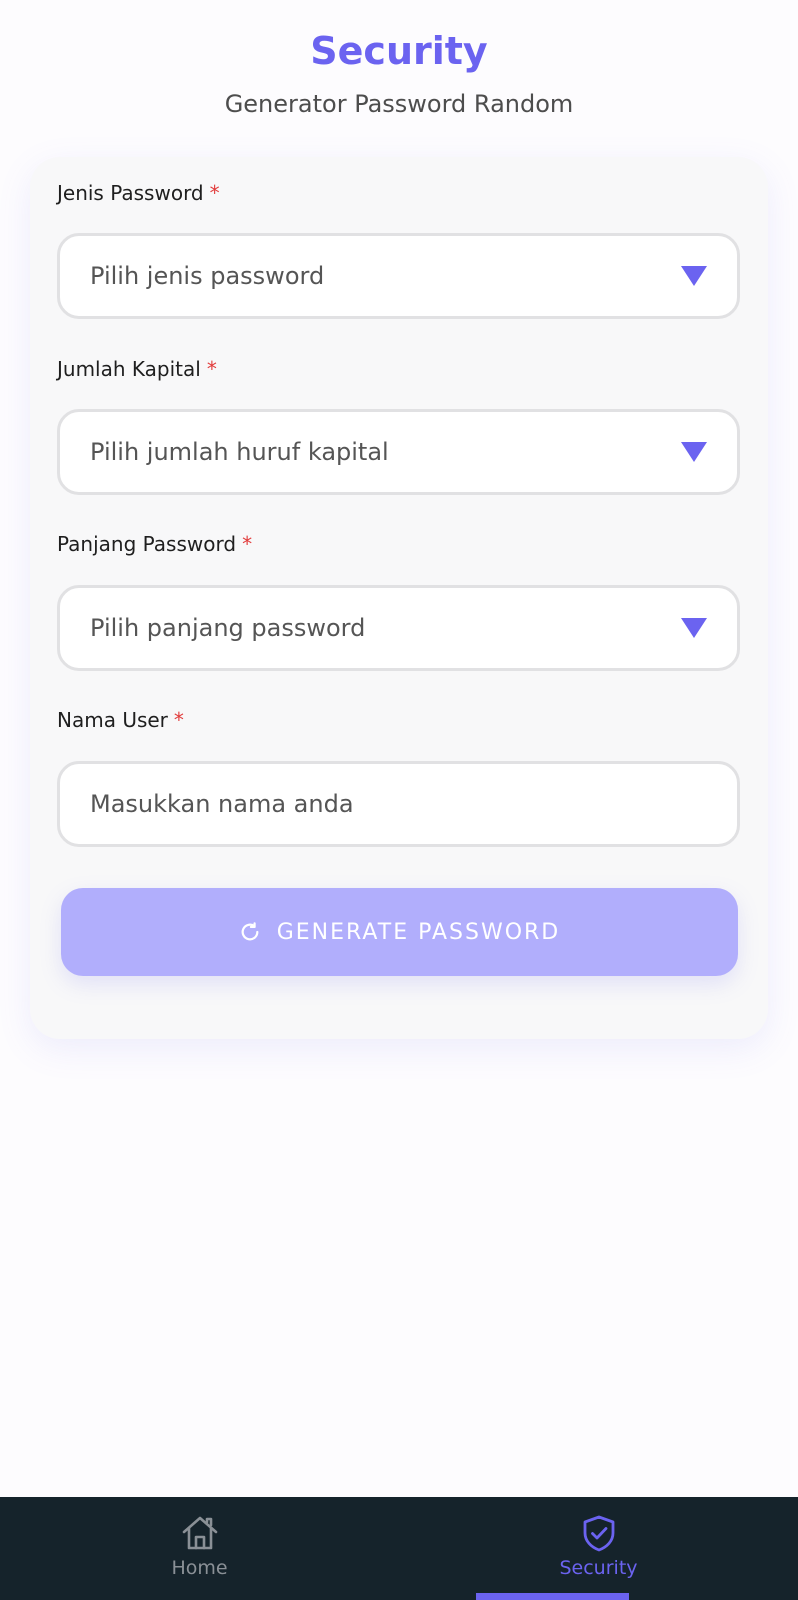  I want to click on nav-item-home: Home, so click(199, 1548).